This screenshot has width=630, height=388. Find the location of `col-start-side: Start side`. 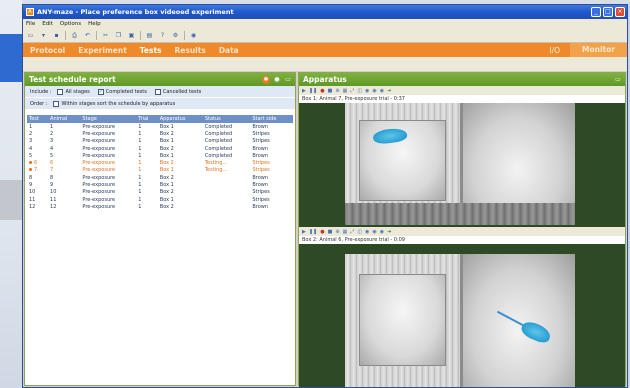

col-start-side: Start side is located at coordinates (271, 119).